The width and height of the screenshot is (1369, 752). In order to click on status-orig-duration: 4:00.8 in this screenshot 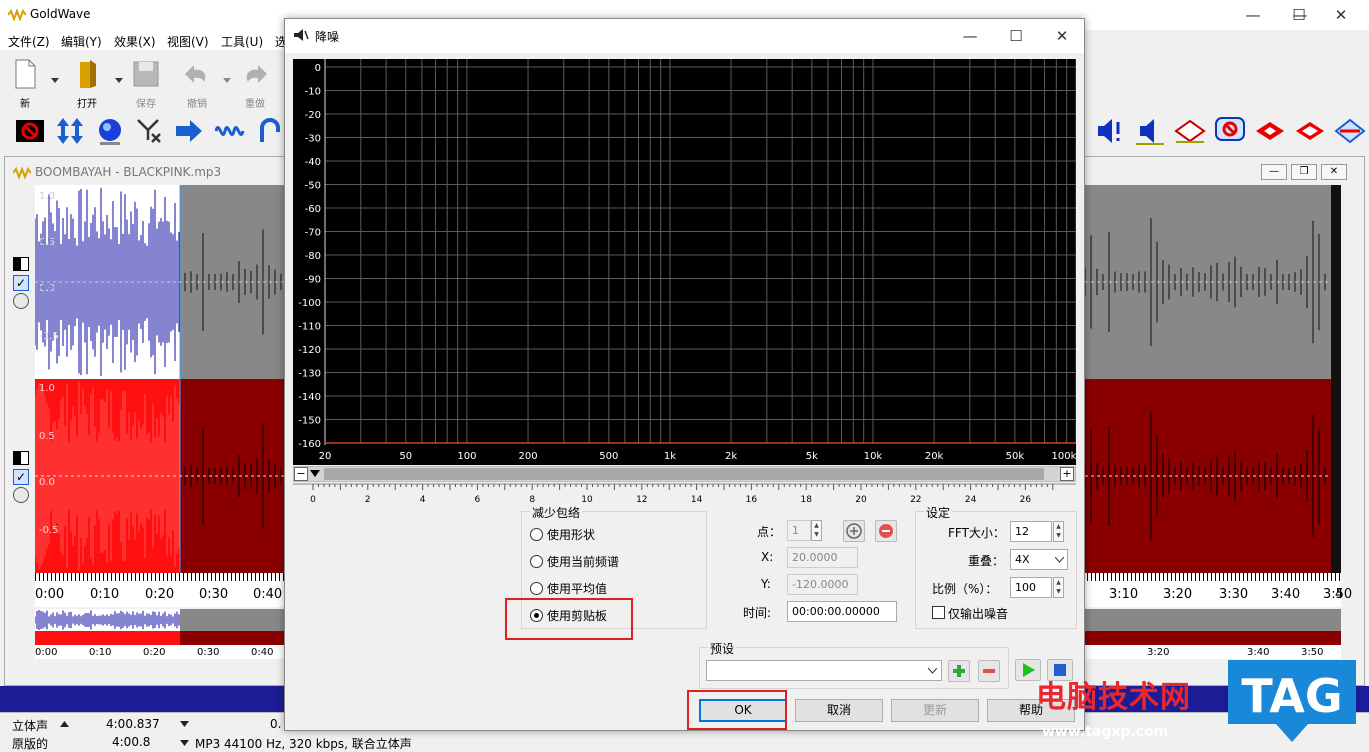, I will do `click(131, 742)`.